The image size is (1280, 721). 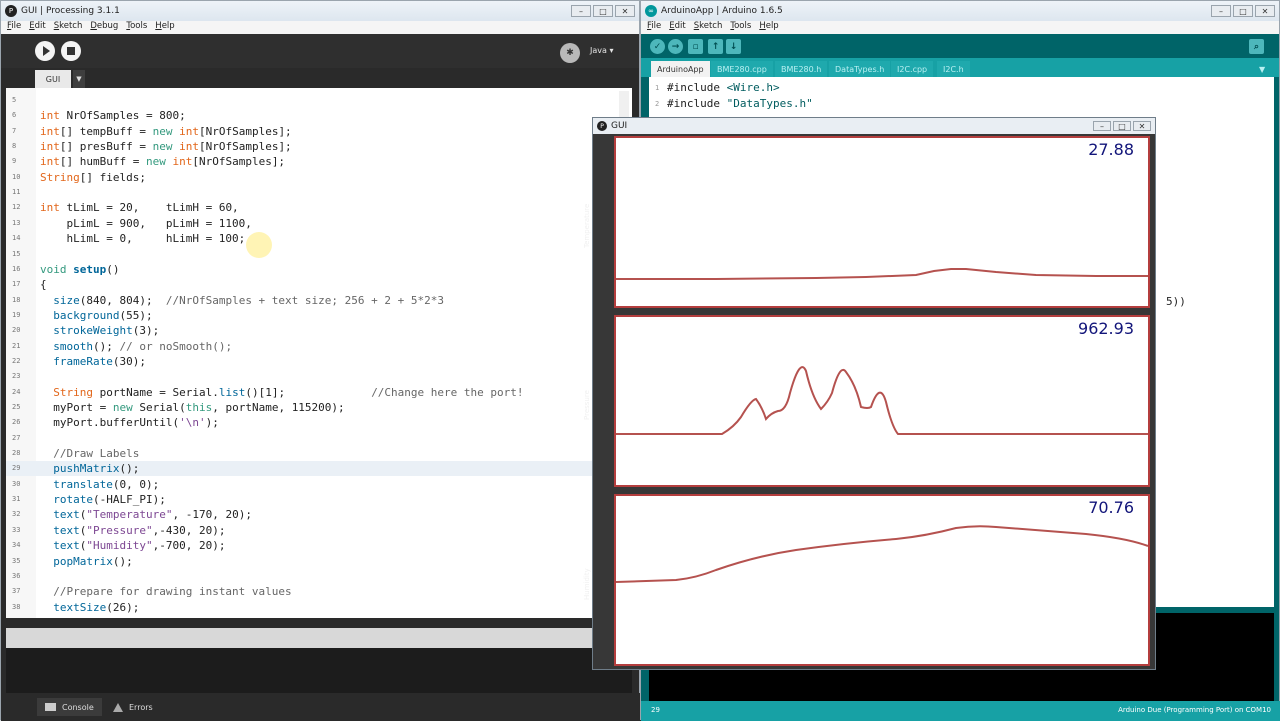 What do you see at coordinates (912, 69) in the screenshot?
I see `tab-i2c-cpp: I2C.cpp` at bounding box center [912, 69].